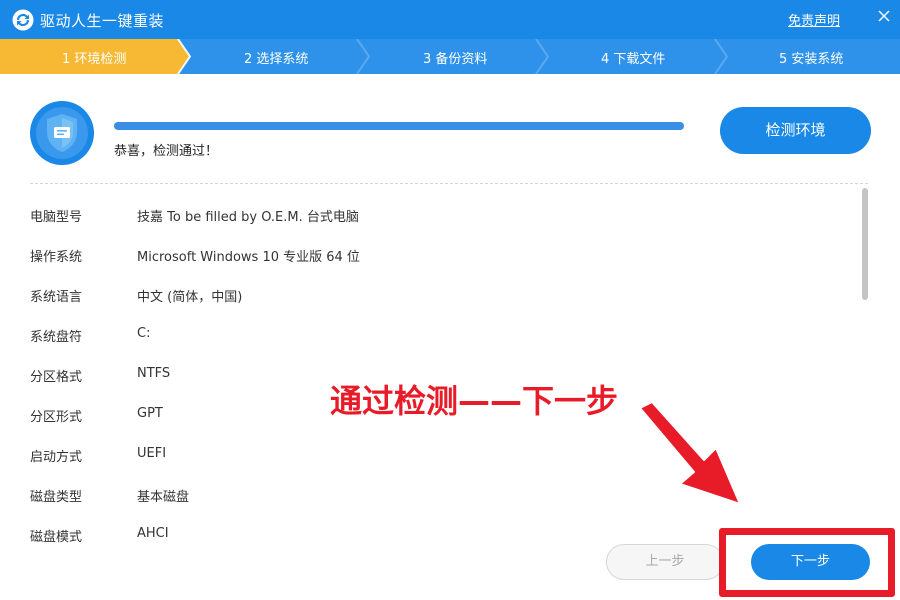  Describe the element at coordinates (430, 254) in the screenshot. I see `info-row: 操作系统 Microsoft Windows 10 专业版 64 位` at that location.